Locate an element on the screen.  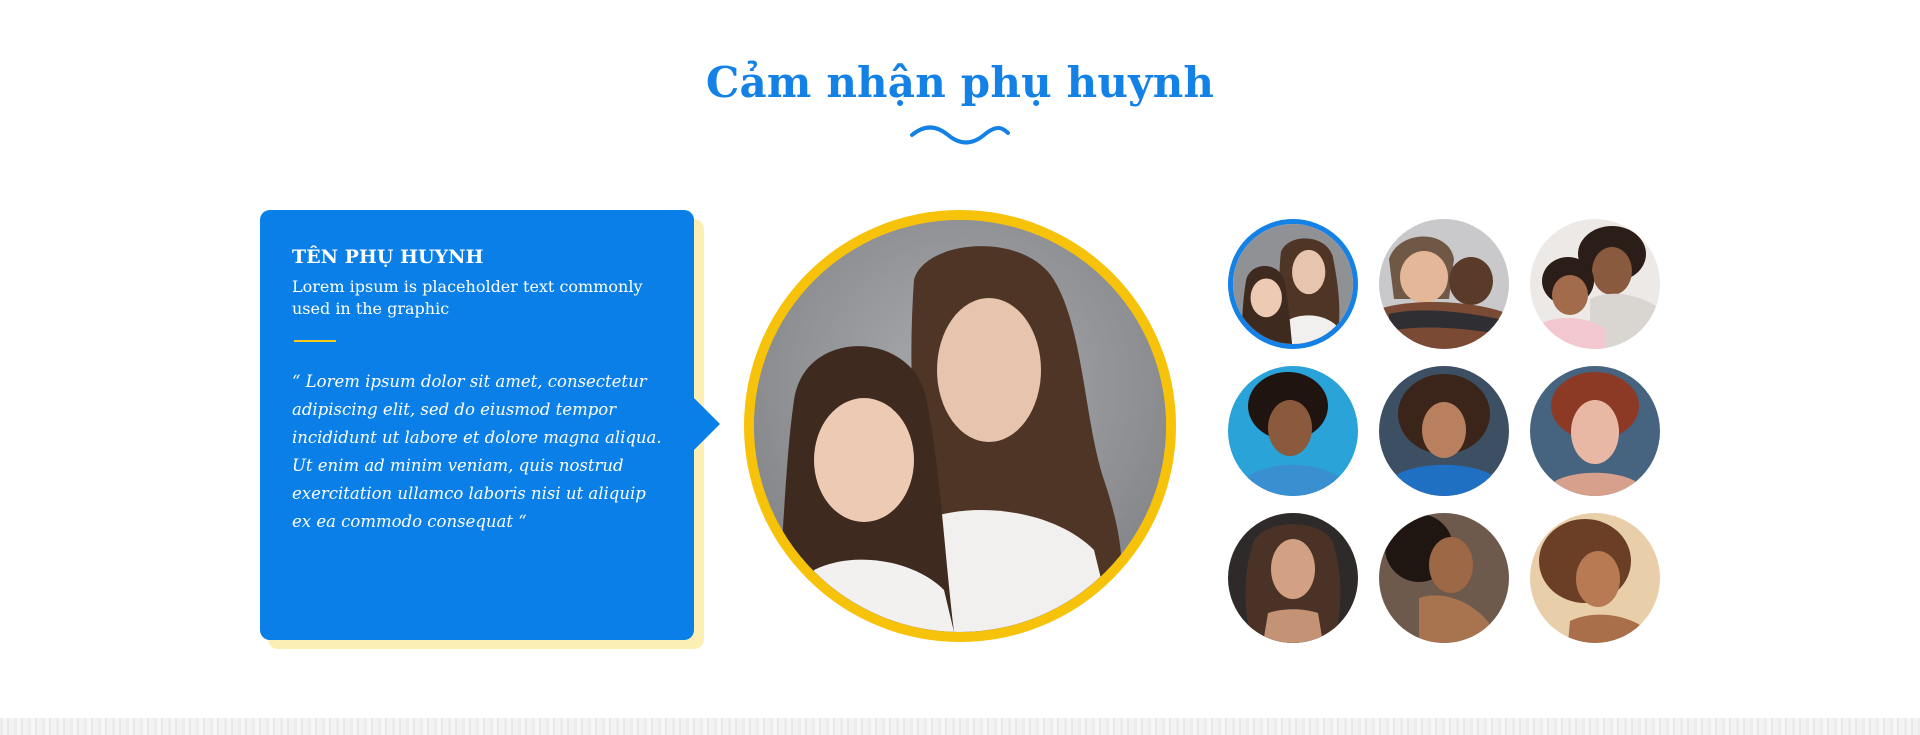
thumbnail-smiling-woman-blue is located at coordinates (1293, 431).